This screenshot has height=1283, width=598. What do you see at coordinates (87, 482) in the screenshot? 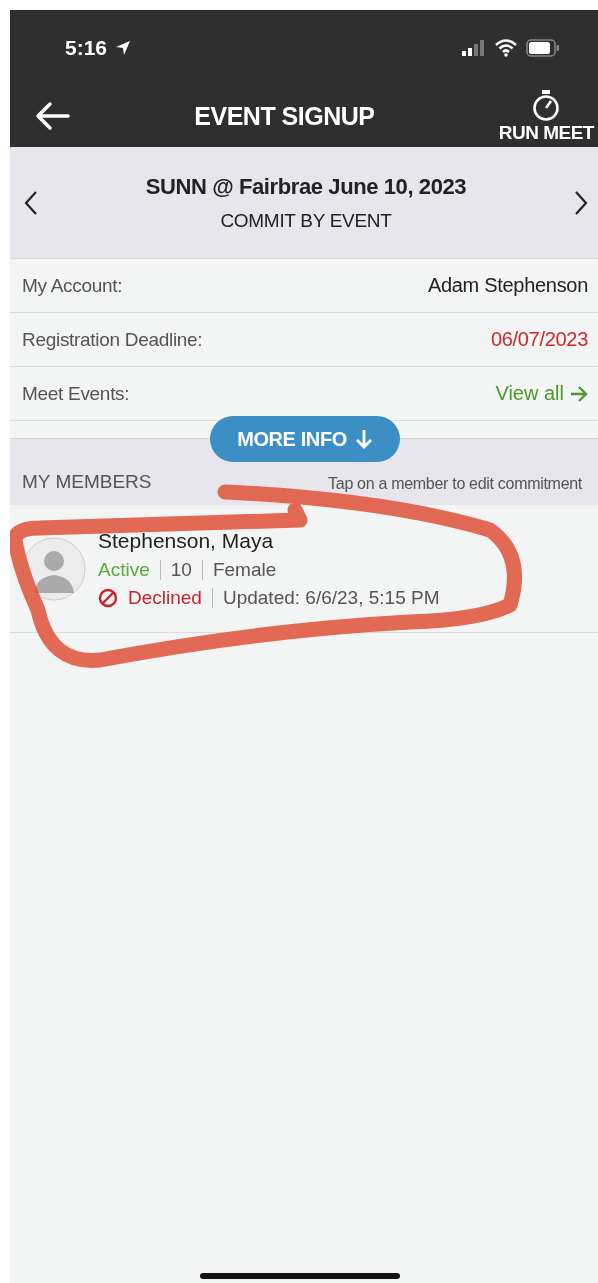
I see `section-title: MY MEMBERS` at bounding box center [87, 482].